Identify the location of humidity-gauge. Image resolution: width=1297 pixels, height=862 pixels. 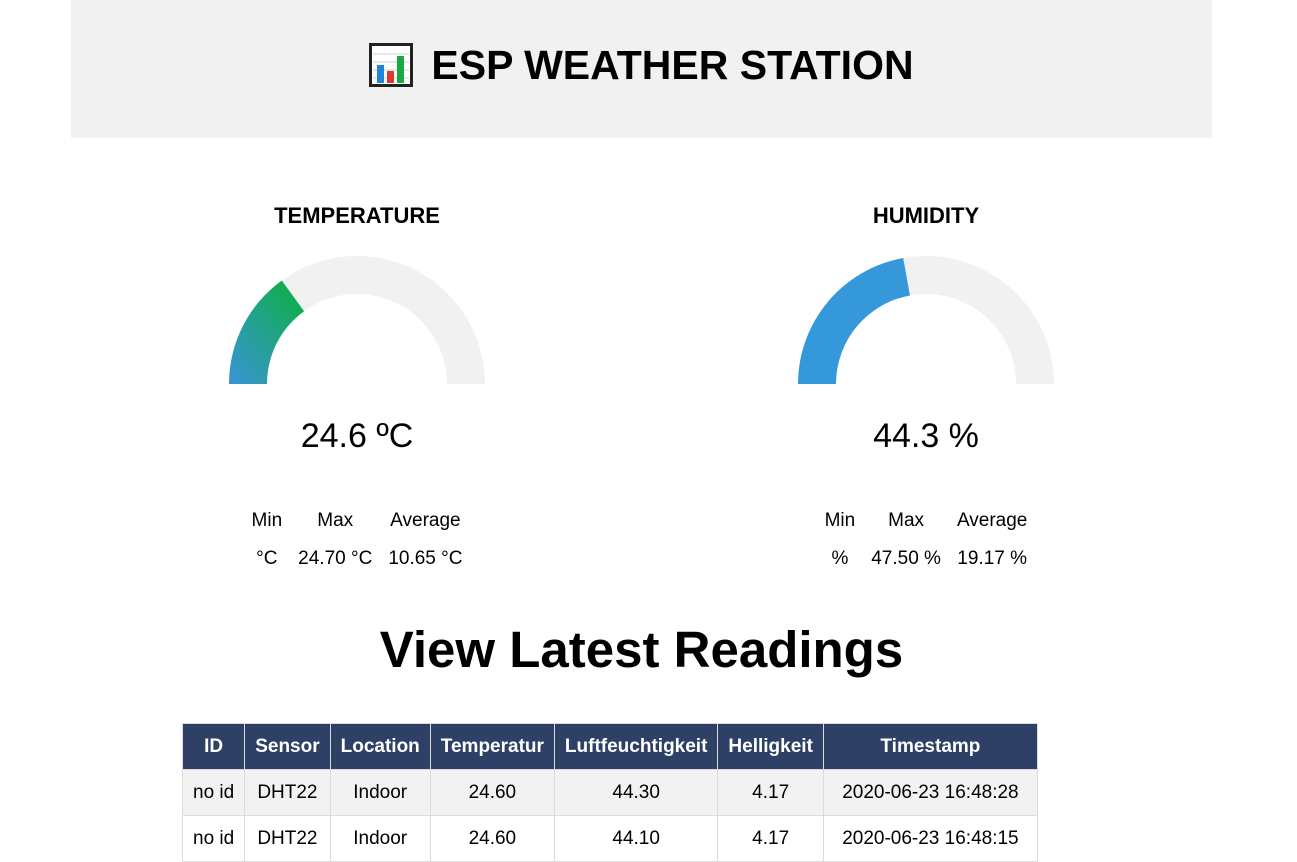
(926, 320).